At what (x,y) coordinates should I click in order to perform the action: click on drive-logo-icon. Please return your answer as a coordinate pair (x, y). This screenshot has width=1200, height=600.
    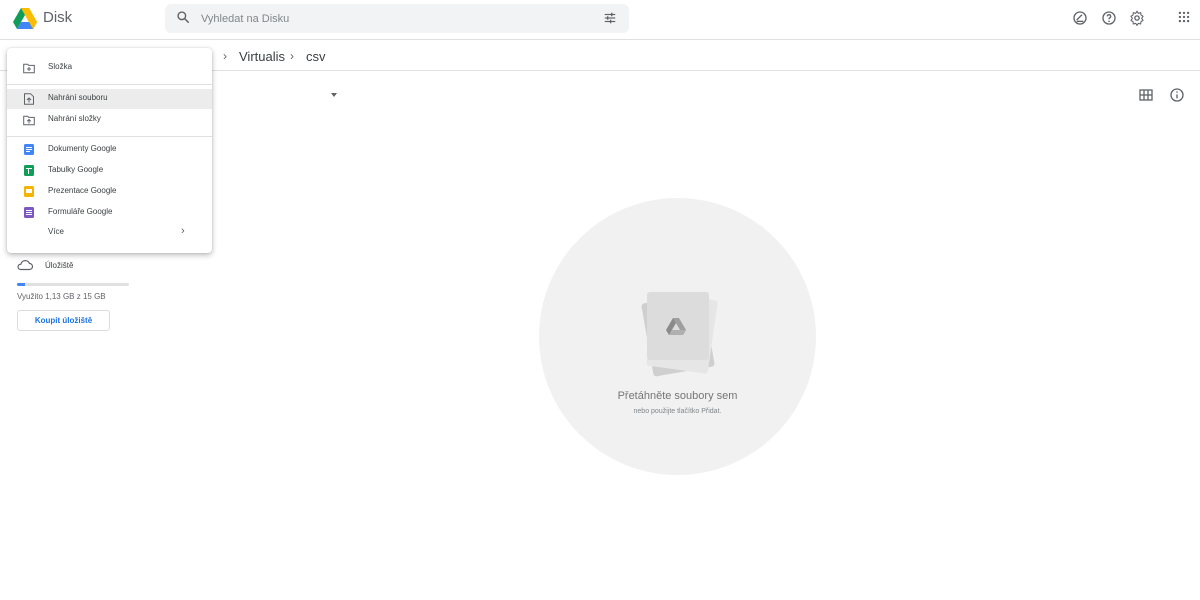
    Looking at the image, I should click on (25, 19).